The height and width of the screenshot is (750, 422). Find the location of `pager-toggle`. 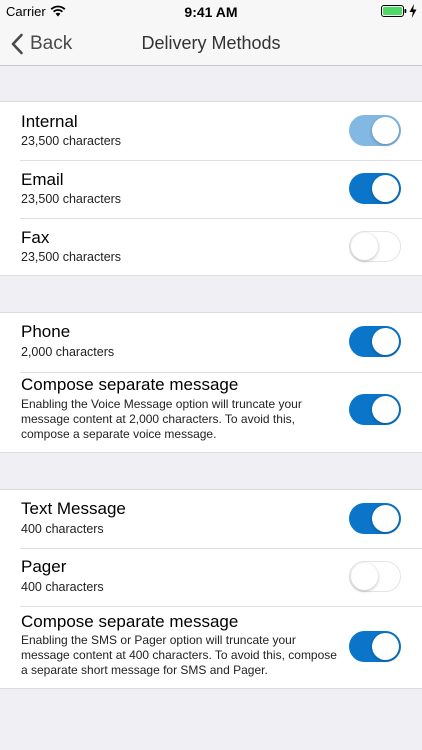

pager-toggle is located at coordinates (375, 576).